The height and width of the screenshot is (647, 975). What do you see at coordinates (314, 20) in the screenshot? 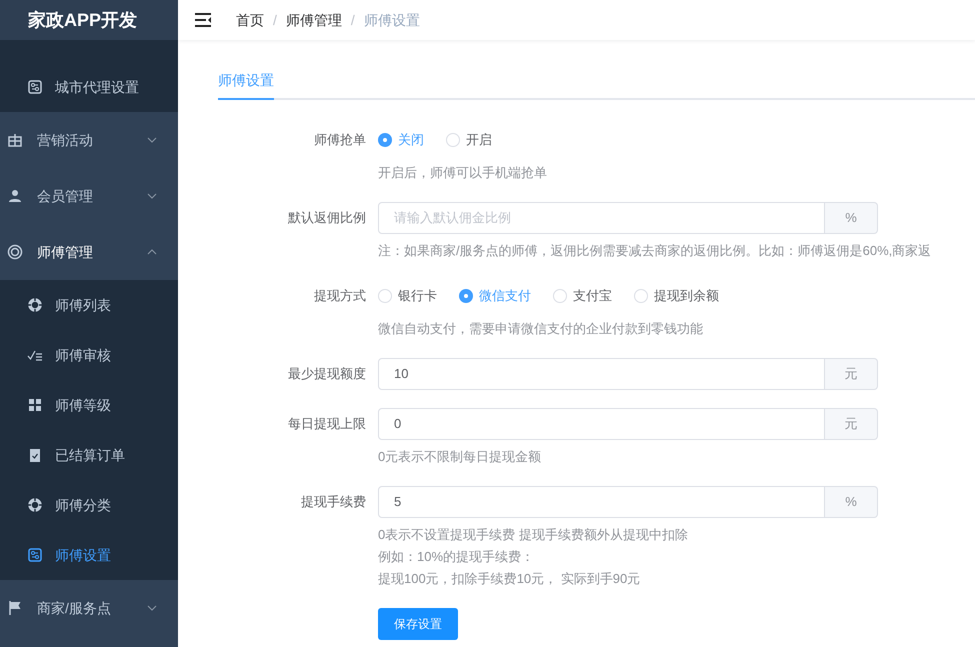
I see `breadcrumb-link: 师傅管理` at bounding box center [314, 20].